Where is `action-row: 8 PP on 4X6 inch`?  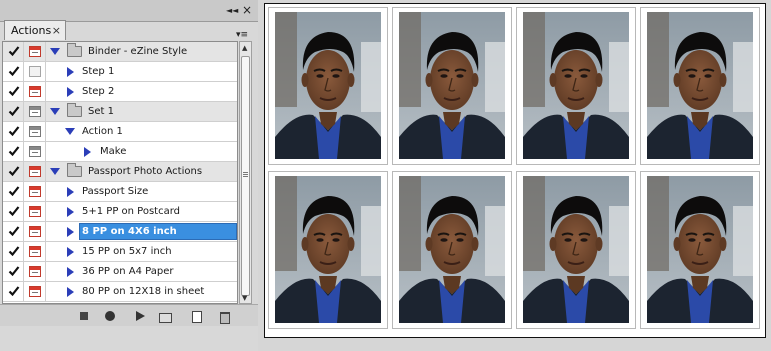
action-row: 8 PP on 4X6 inch is located at coordinates (120, 232).